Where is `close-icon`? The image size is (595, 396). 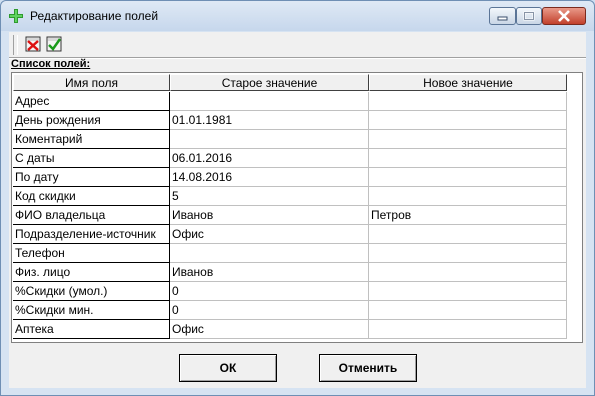
close-icon is located at coordinates (564, 16).